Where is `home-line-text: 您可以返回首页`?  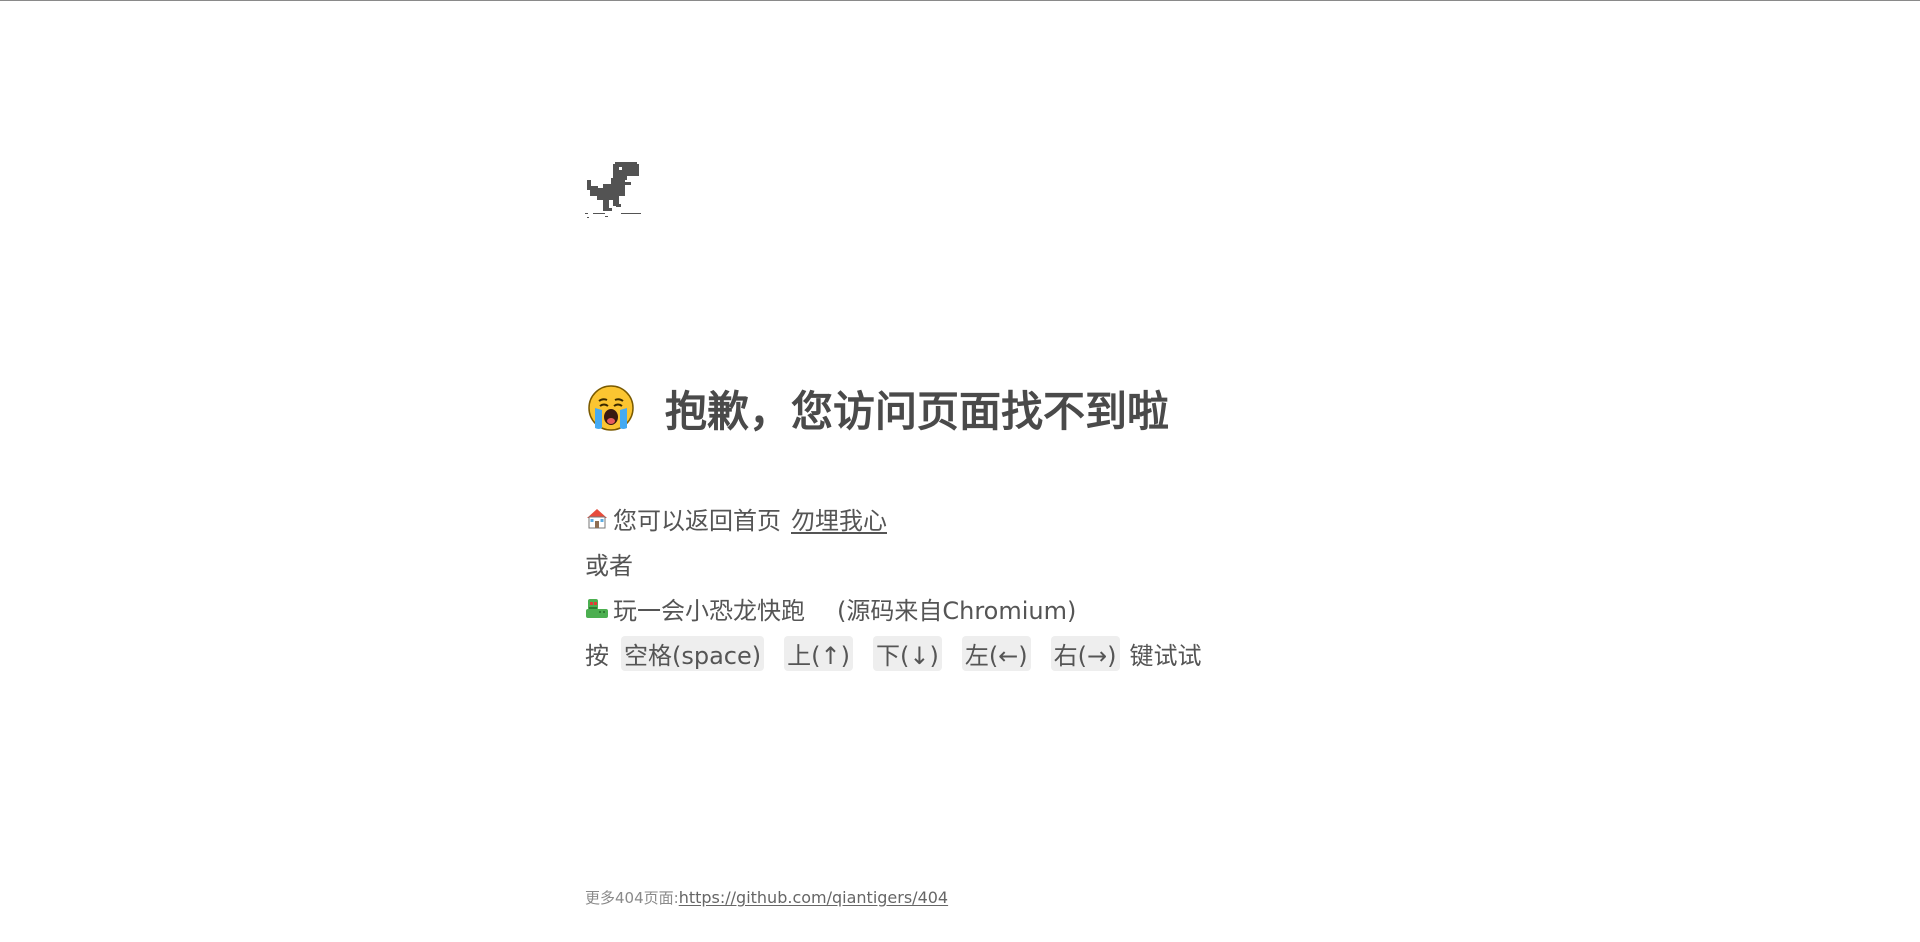
home-line-text: 您可以返回首页 is located at coordinates (697, 520).